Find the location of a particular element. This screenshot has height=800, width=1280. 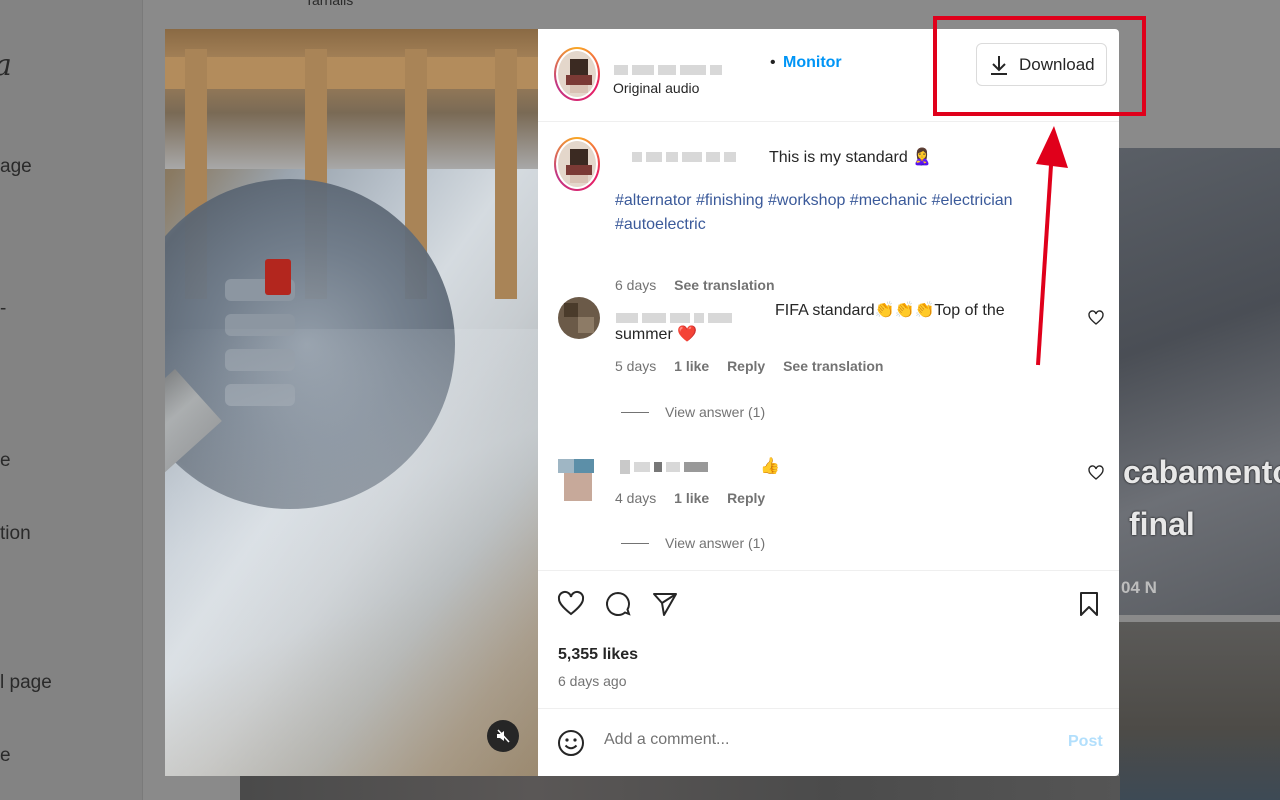

background-post-tile: cabamento final 04 N is located at coordinates (1199, 381).